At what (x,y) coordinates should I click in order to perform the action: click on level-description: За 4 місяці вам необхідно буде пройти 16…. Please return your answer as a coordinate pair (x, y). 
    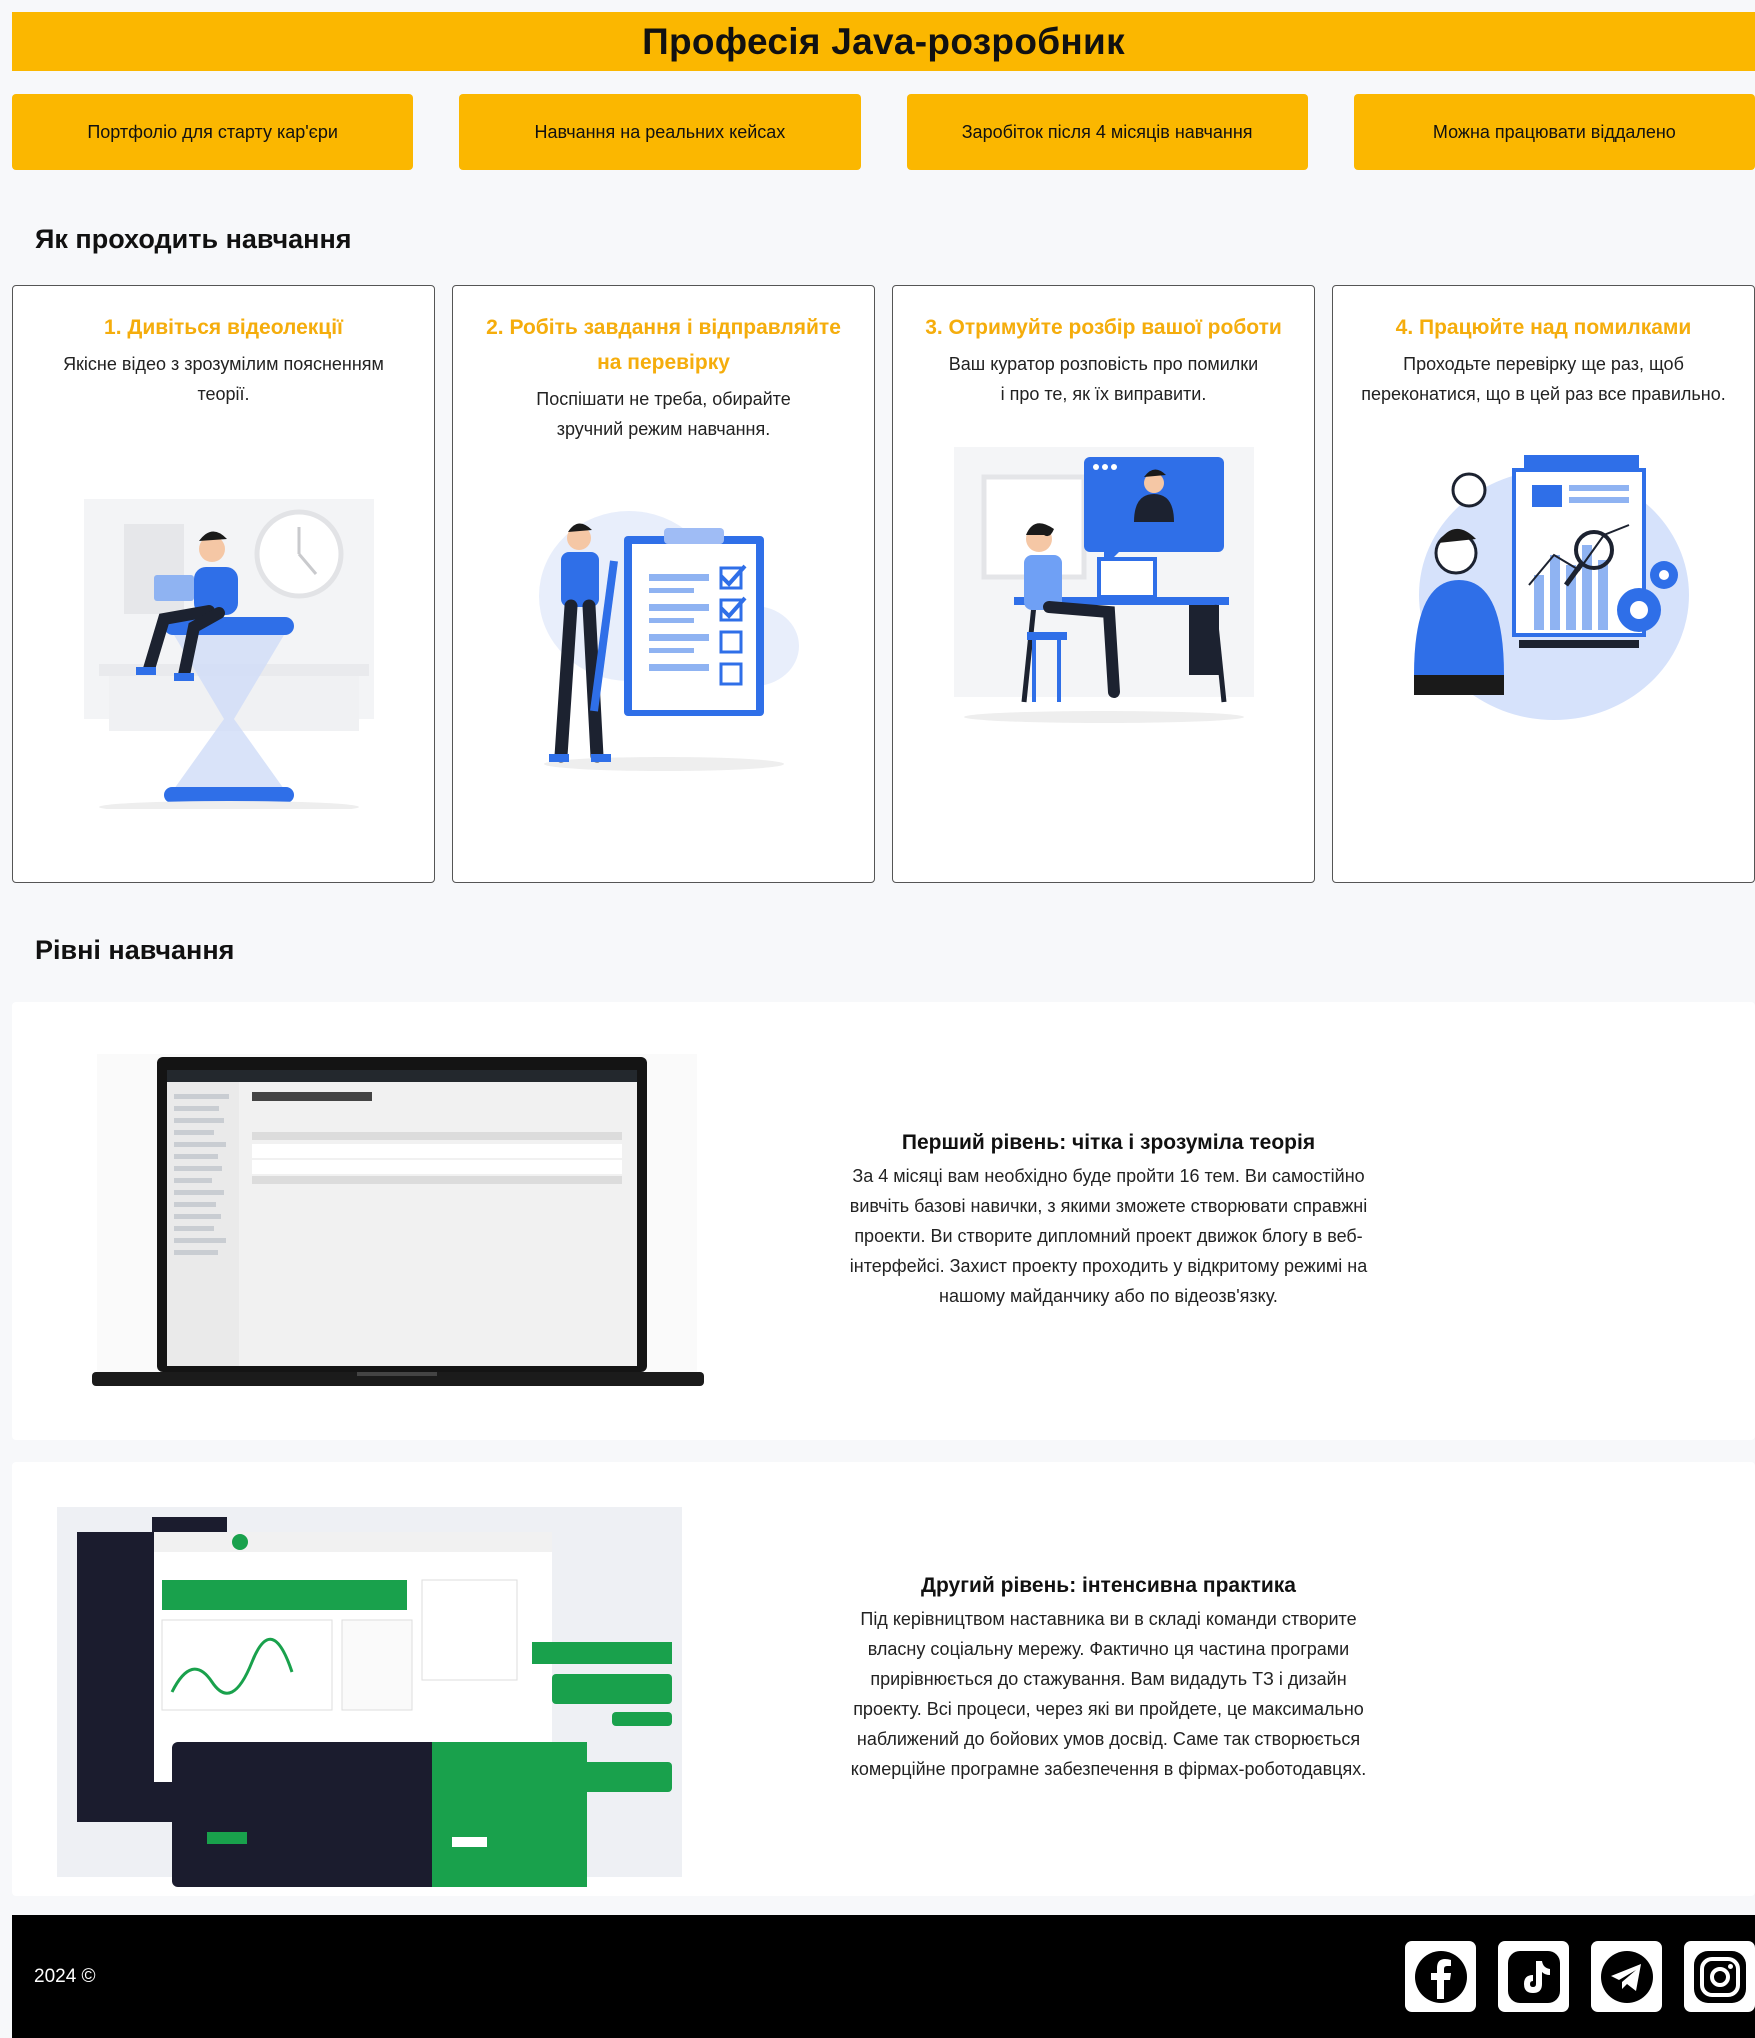
    Looking at the image, I should click on (1108, 1236).